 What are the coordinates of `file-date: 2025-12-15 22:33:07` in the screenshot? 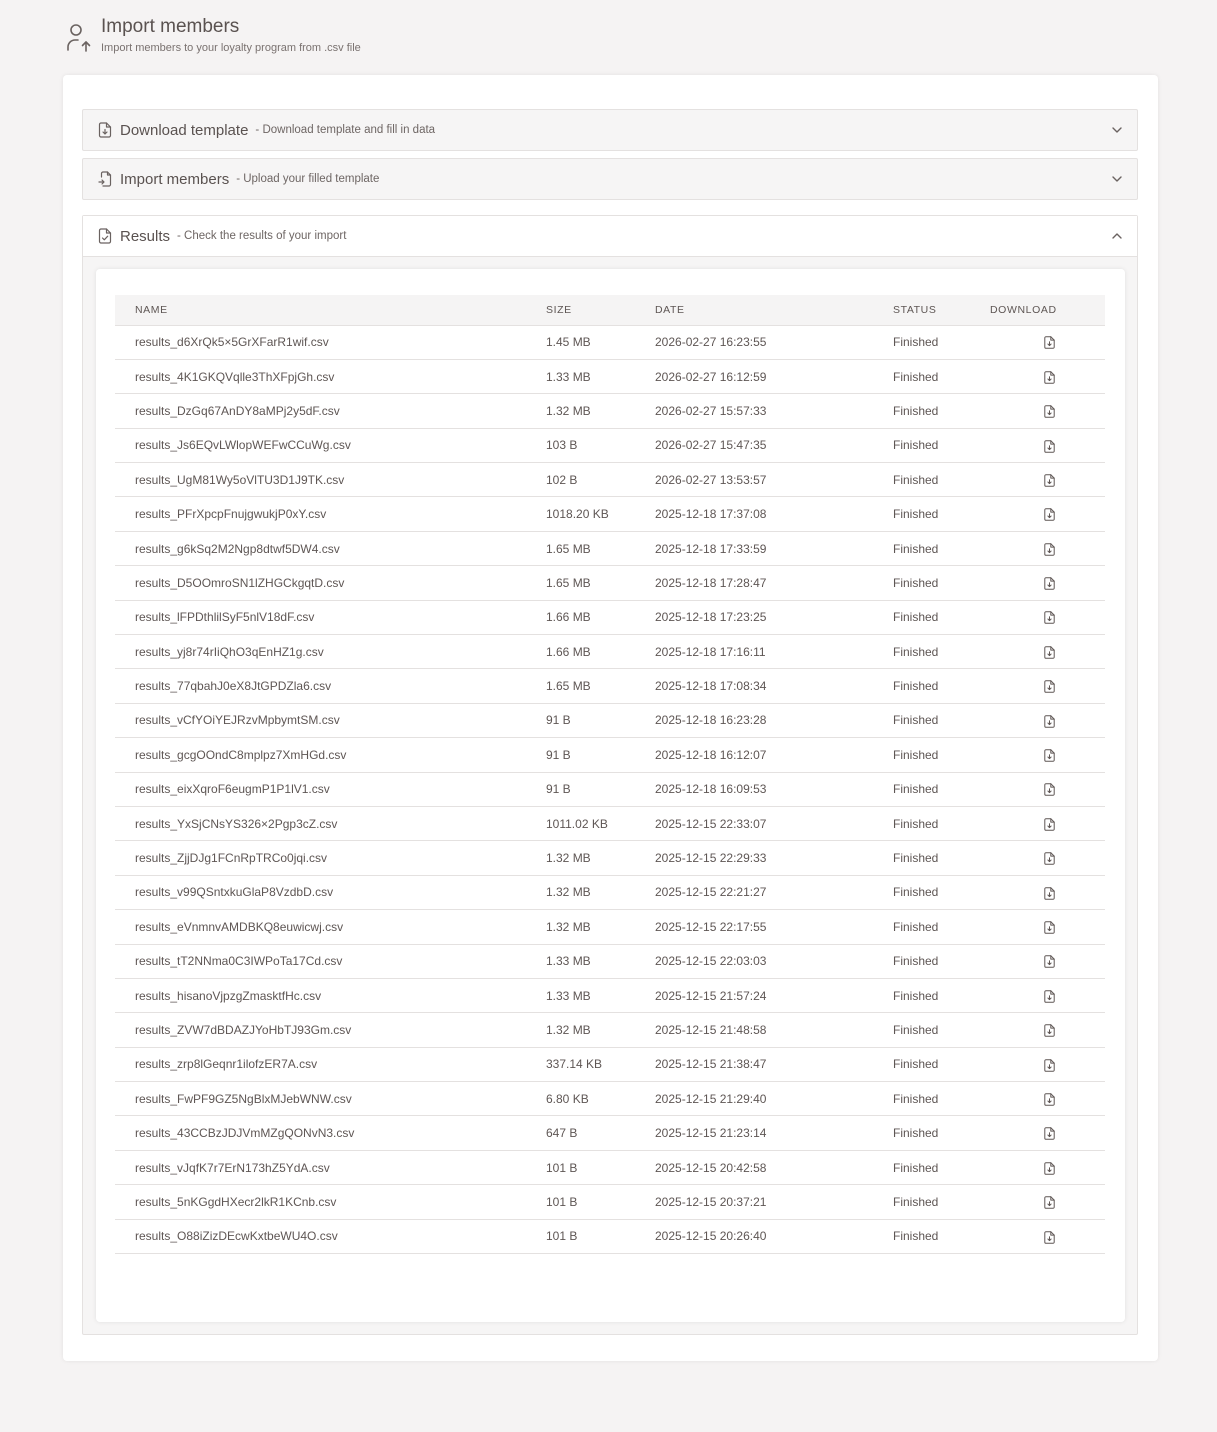 It's located at (774, 824).